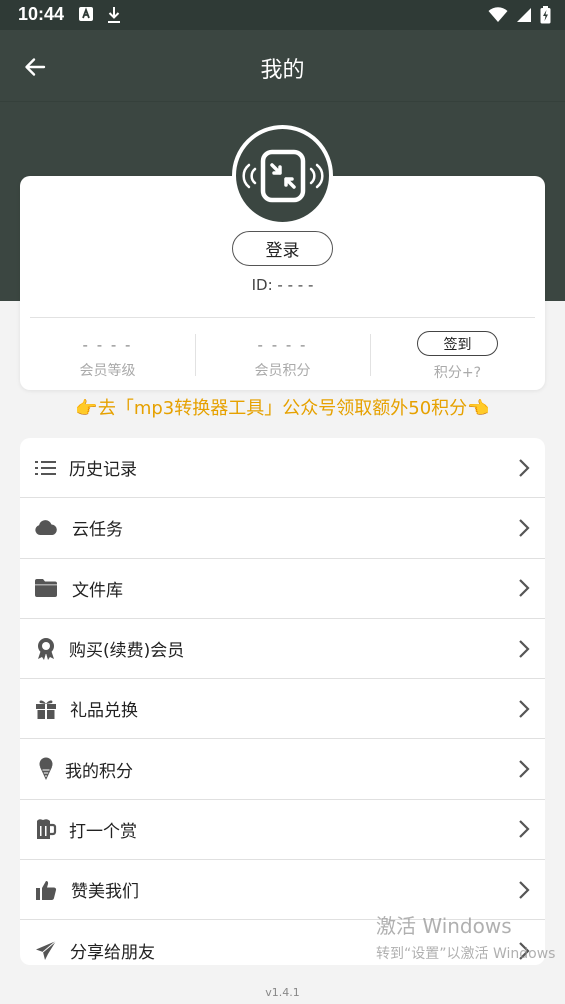 The image size is (565, 1004). Describe the element at coordinates (105, 892) in the screenshot. I see `menu-item-label: 赞美我们` at that location.